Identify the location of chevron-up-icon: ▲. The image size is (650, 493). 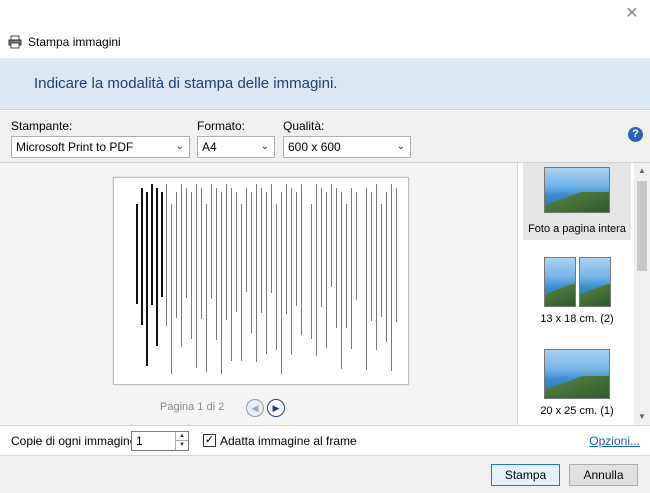
(642, 171).